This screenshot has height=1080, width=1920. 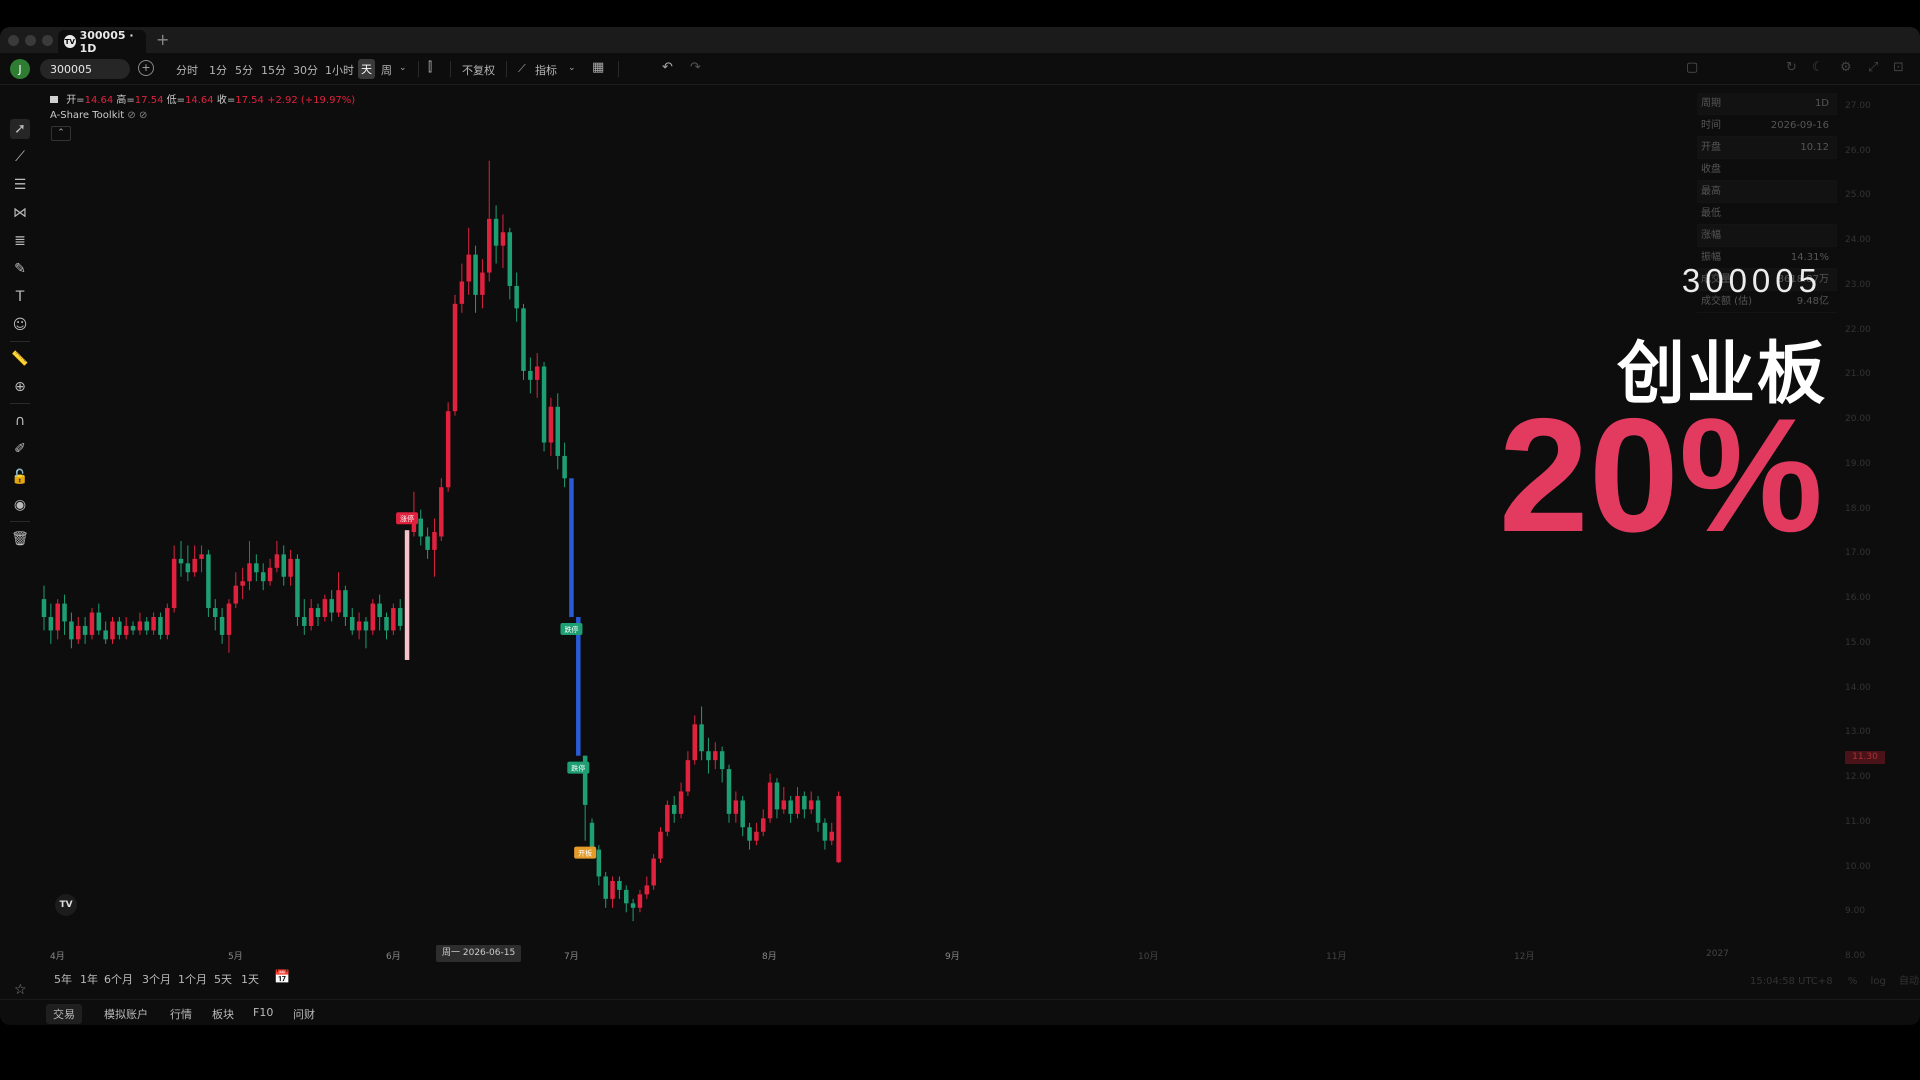 I want to click on legend-open: 14.64, so click(x=99, y=100).